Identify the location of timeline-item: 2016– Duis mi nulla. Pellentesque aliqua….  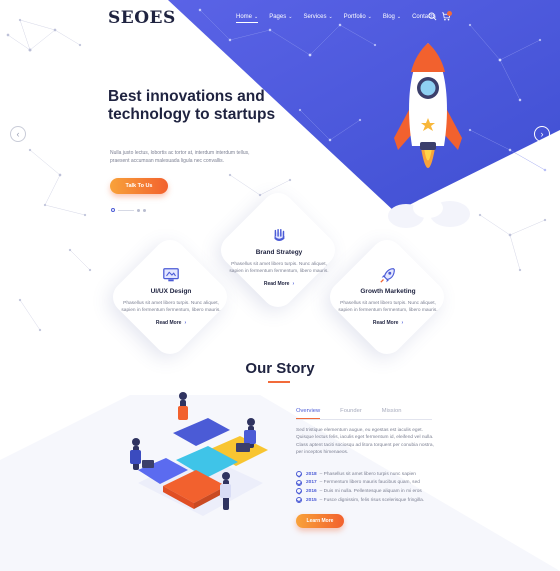
(368, 491).